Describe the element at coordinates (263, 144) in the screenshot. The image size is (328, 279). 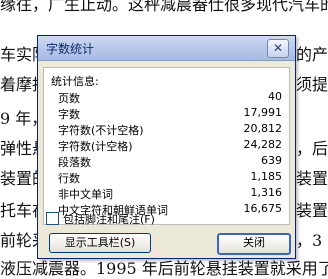
I see `stat-value: 24,282` at that location.